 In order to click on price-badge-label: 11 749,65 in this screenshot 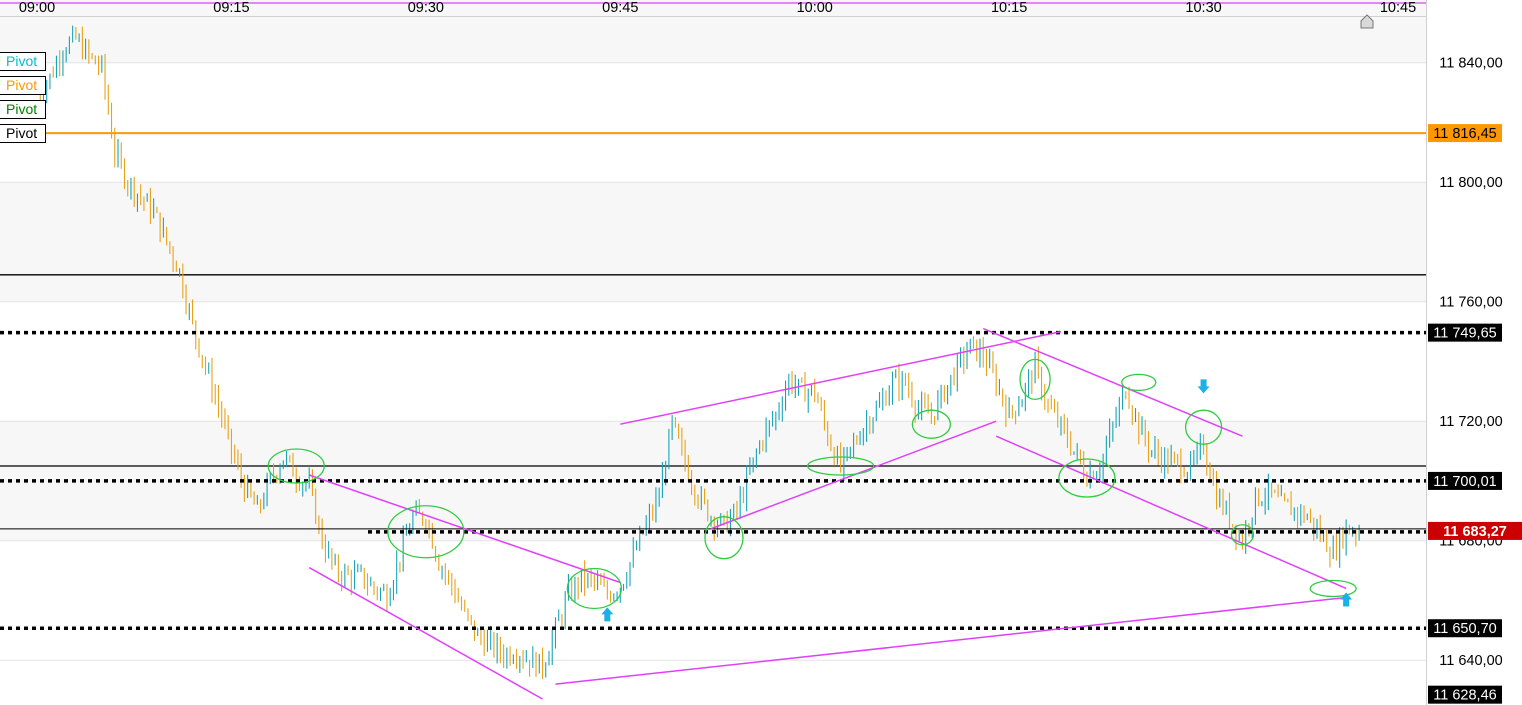, I will do `click(1464, 334)`.